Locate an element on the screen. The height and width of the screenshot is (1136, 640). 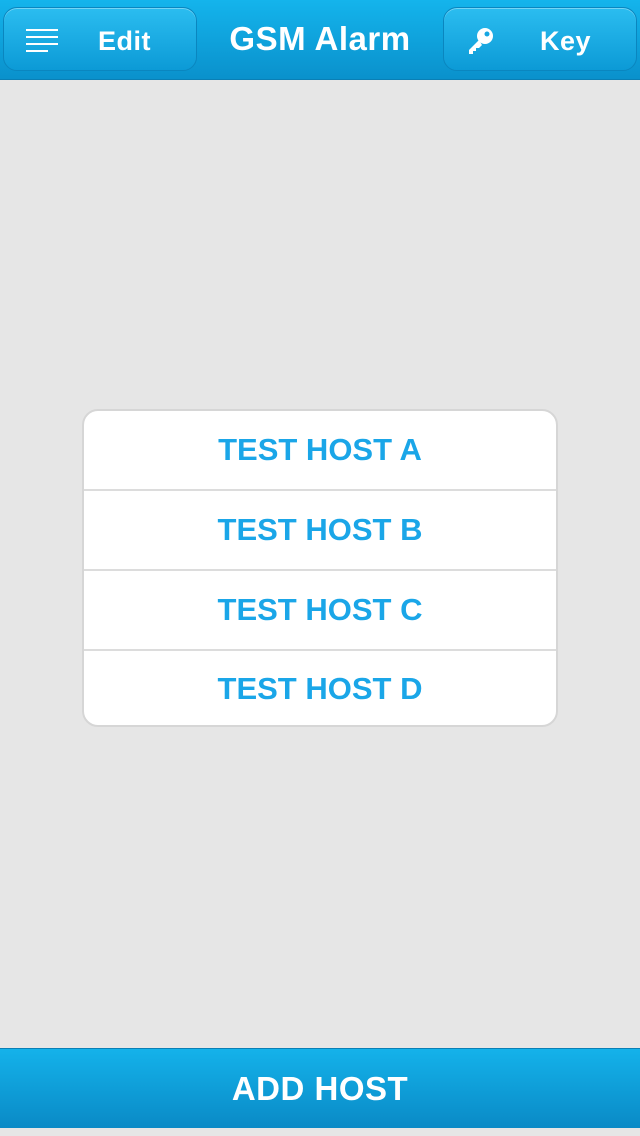
add-host-button: ADD HOST is located at coordinates (320, 1088).